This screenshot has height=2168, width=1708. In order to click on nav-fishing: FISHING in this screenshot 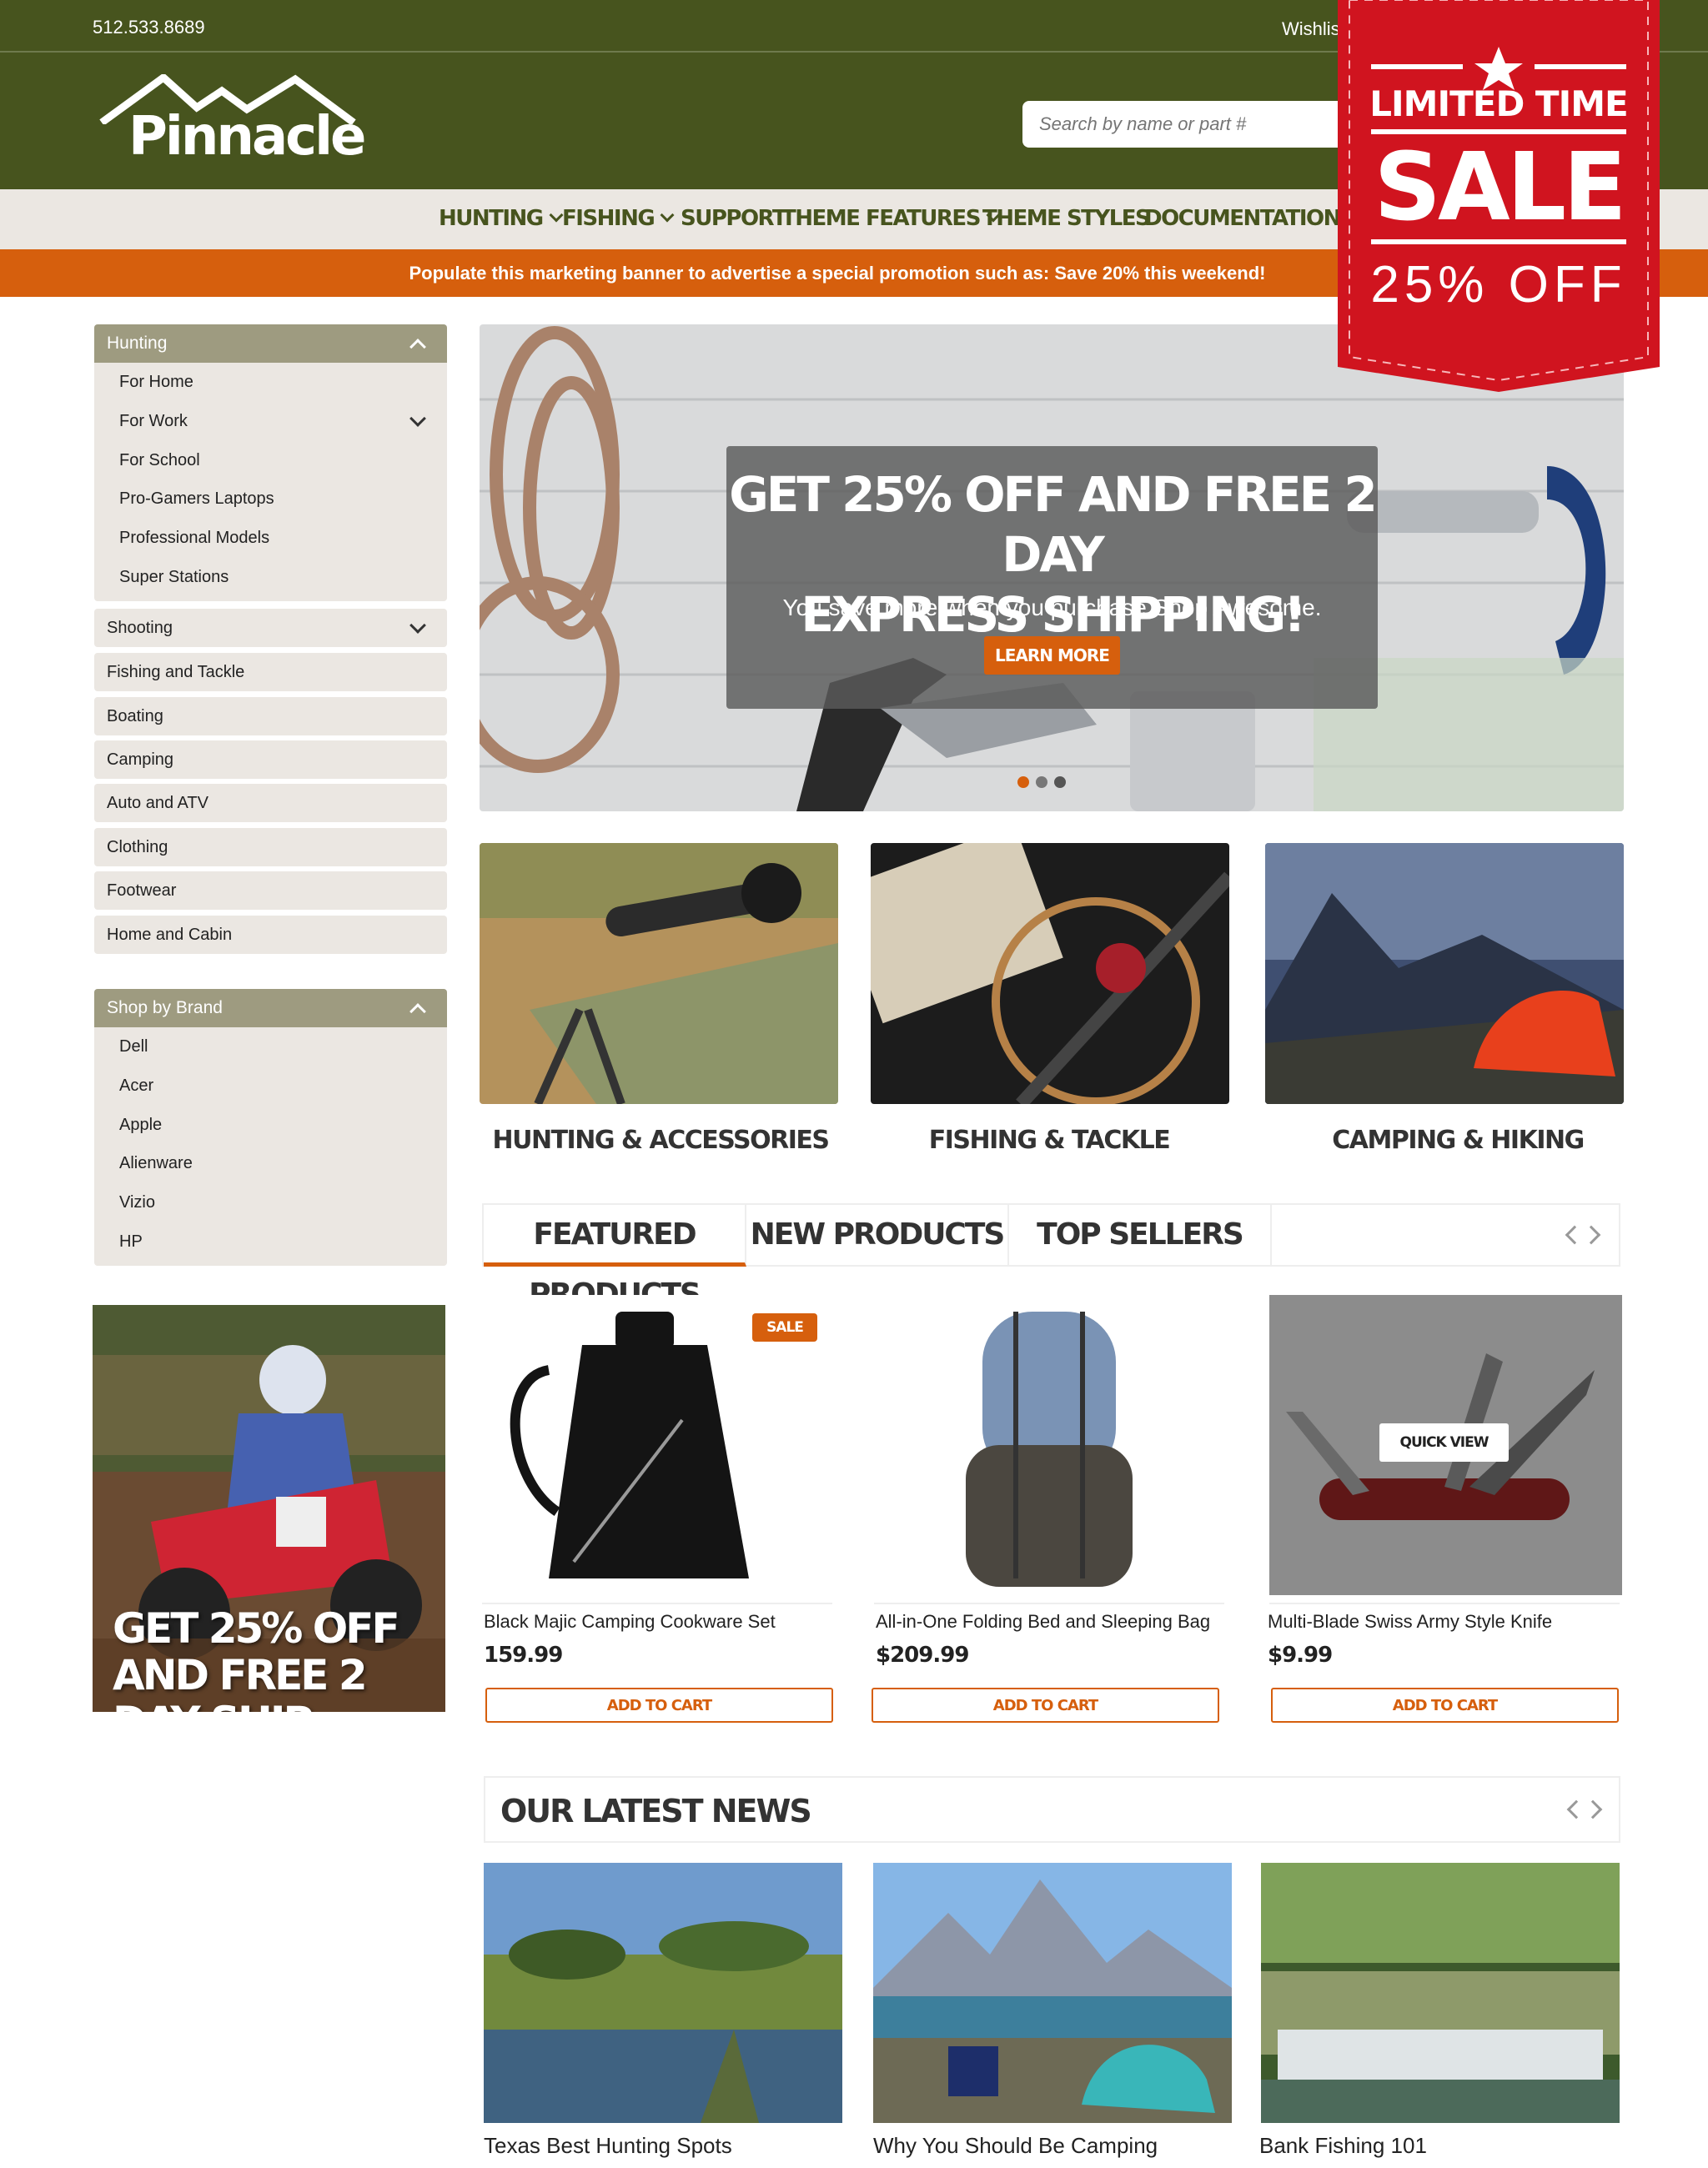, I will do `click(618, 218)`.